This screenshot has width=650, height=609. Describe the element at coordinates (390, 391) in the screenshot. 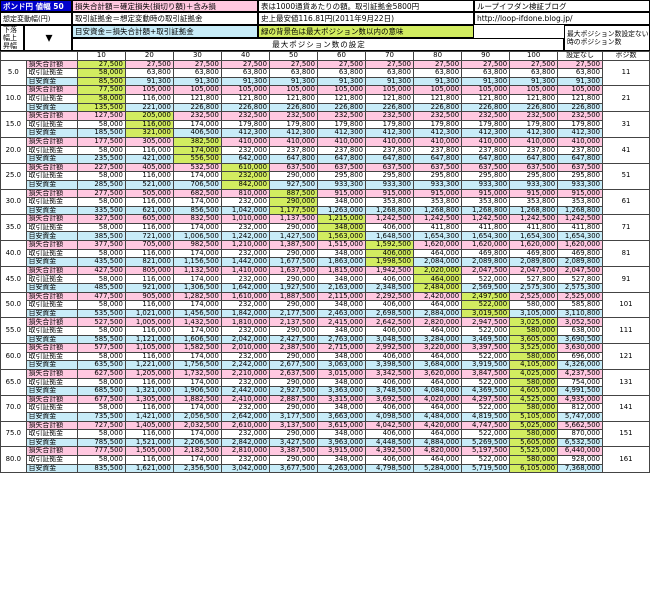

I see `value-cell: 3,748,500` at that location.